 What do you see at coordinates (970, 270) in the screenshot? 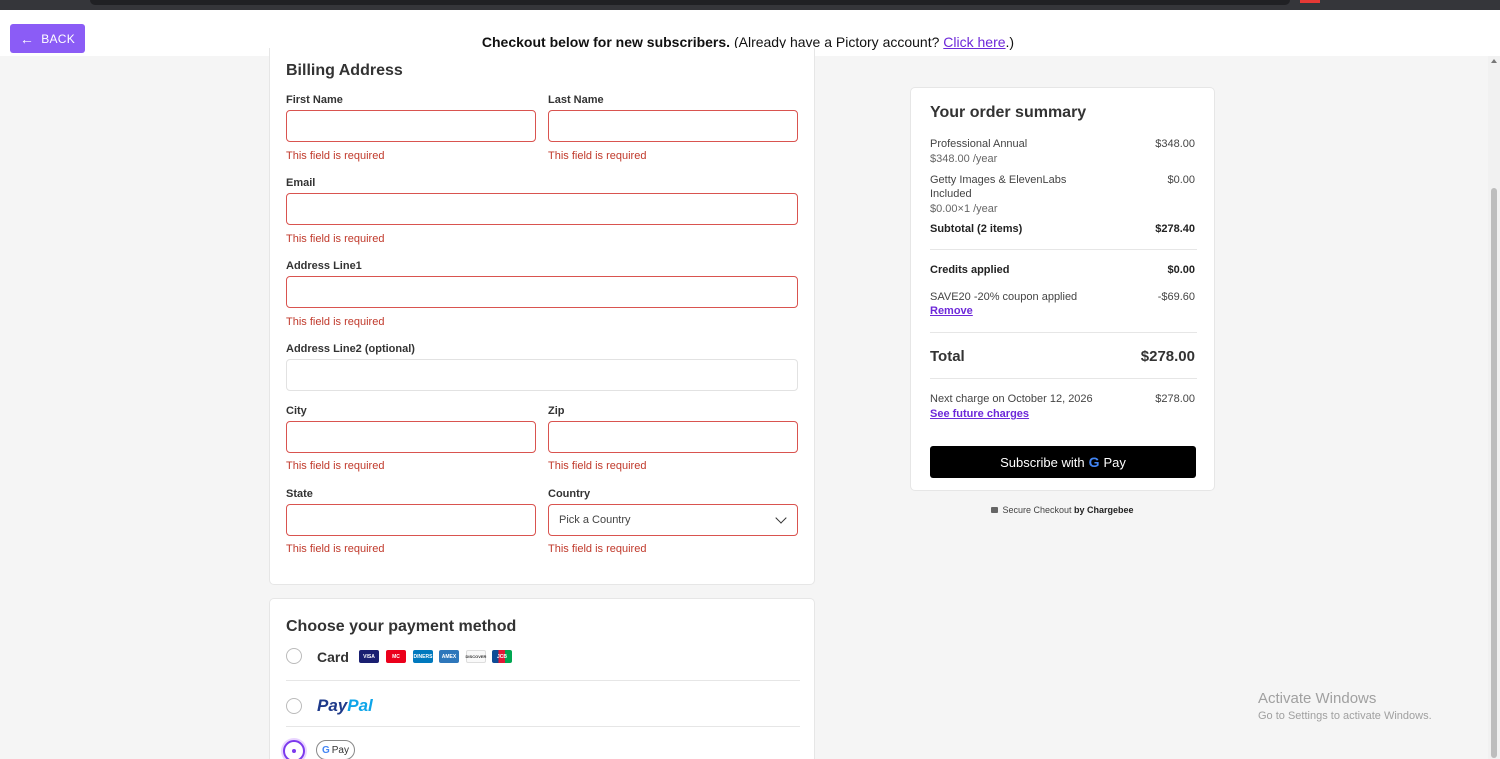
I see `credits-label: Credits applied` at bounding box center [970, 270].